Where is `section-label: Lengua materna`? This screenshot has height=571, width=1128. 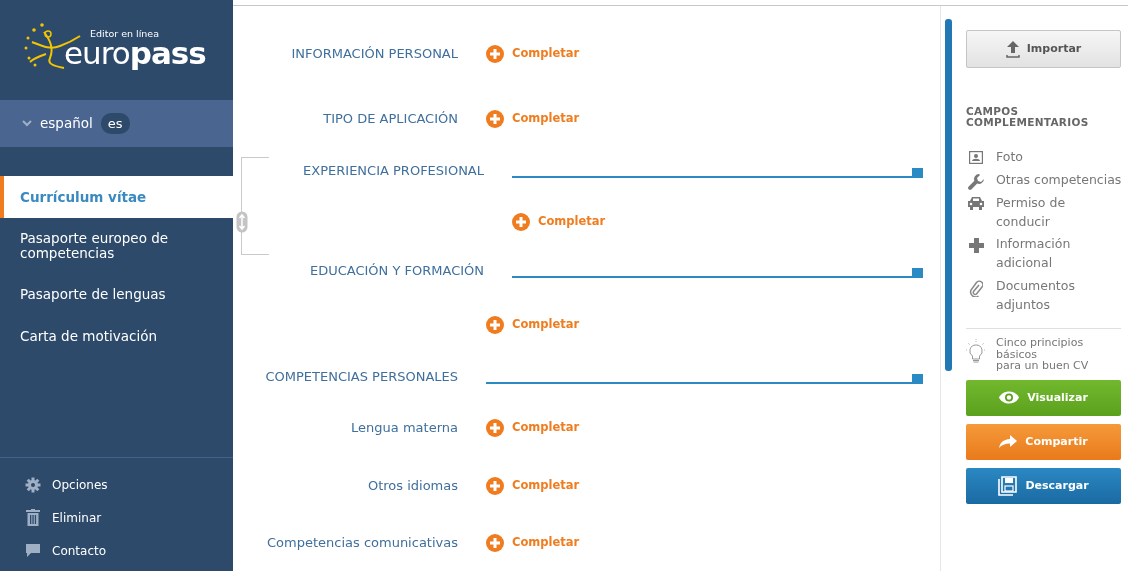 section-label: Lengua materna is located at coordinates (404, 428).